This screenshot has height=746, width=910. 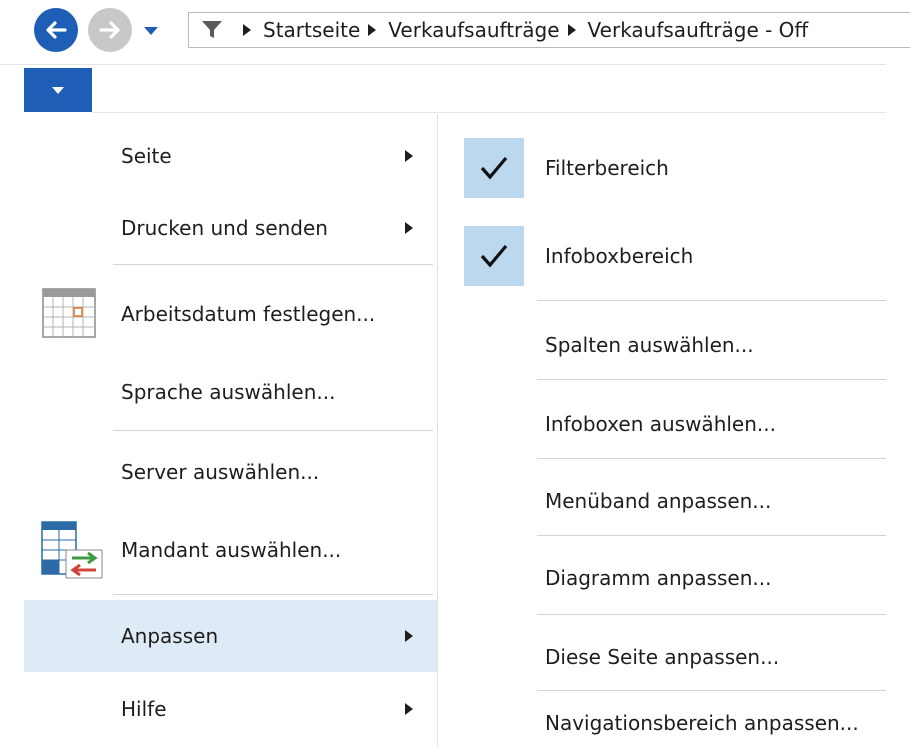 I want to click on menu-item-label: Anpassen, so click(x=170, y=636).